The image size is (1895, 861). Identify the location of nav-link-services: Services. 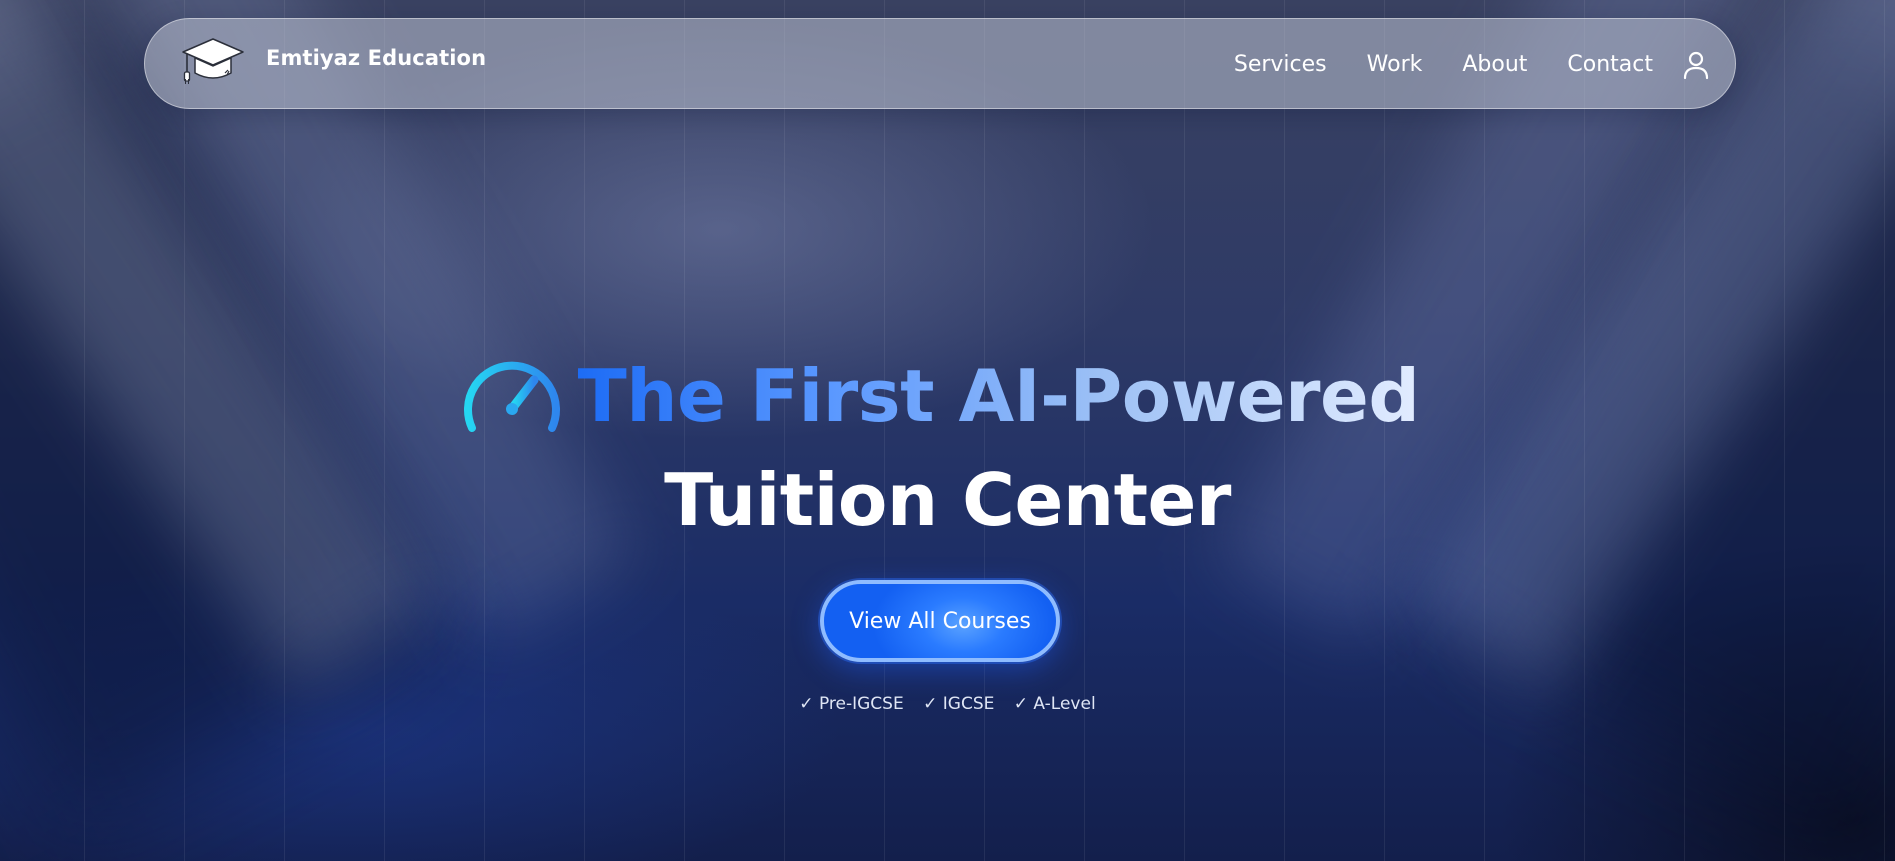
(1280, 64).